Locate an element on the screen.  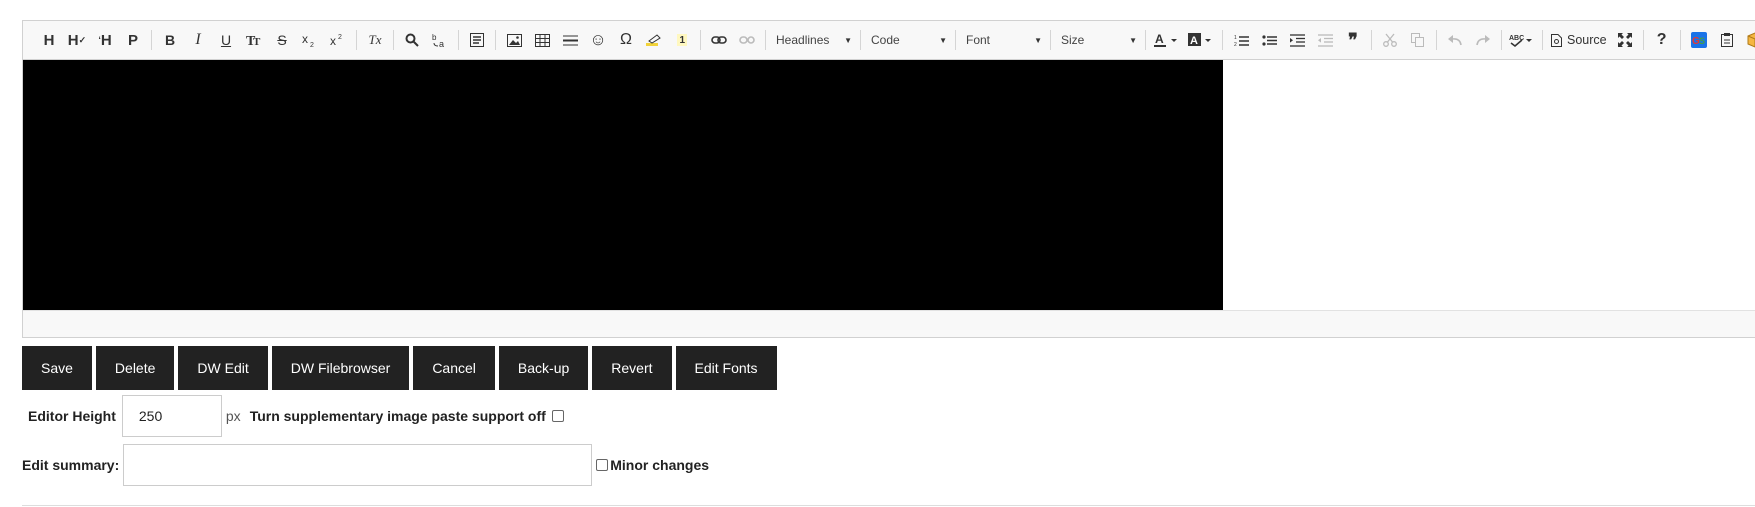
maximize-icon is located at coordinates (1625, 40).